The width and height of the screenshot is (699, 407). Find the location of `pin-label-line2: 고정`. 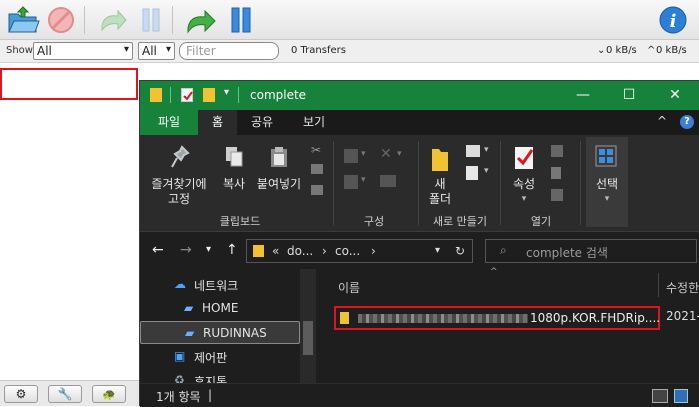

pin-label-line2: 고정 is located at coordinates (179, 199).